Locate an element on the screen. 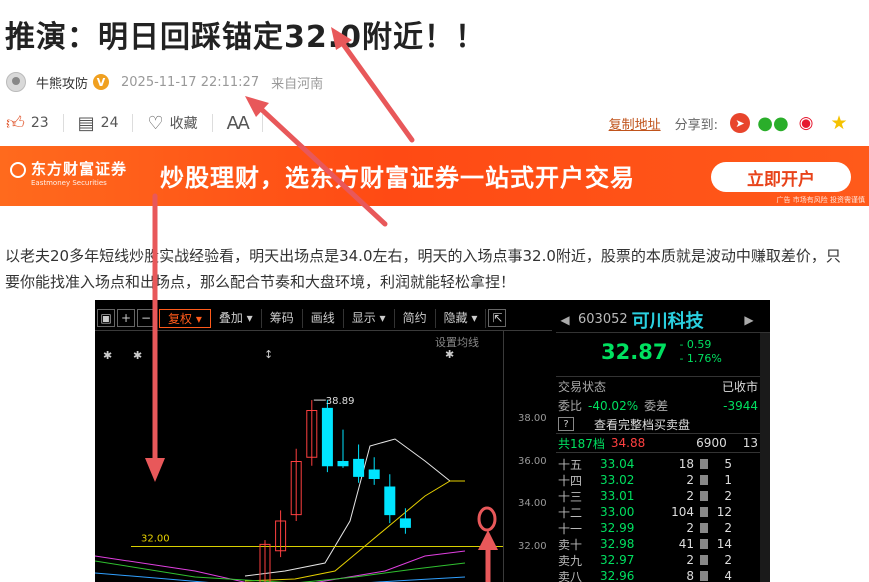  favorite-button: ♡ 收藏 is located at coordinates (180, 123).